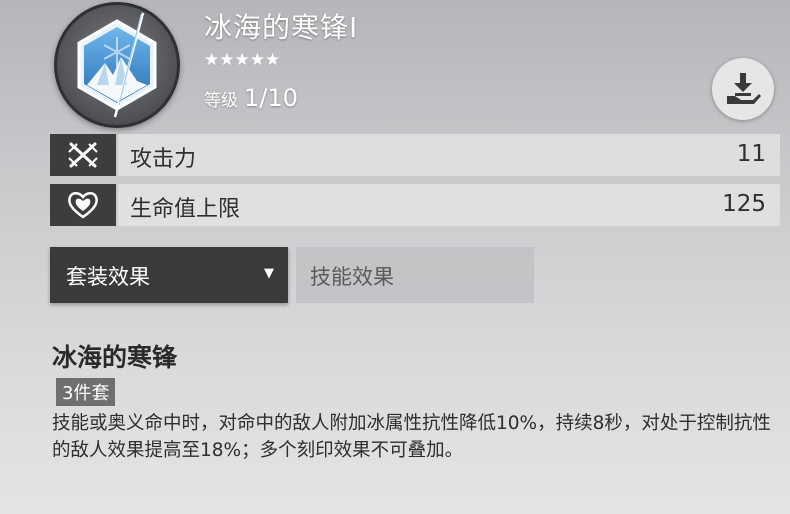 This screenshot has height=514, width=790. I want to click on level-row: 等级 1/10, so click(251, 98).